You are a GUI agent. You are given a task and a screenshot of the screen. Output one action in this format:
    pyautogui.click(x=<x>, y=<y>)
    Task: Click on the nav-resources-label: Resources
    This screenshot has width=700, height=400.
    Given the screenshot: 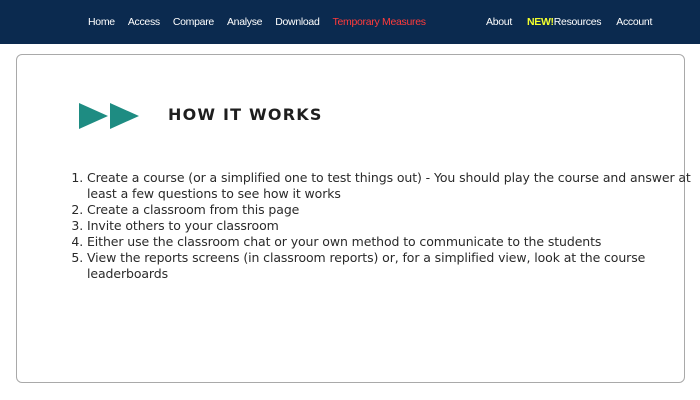 What is the action you would take?
    pyautogui.click(x=577, y=22)
    